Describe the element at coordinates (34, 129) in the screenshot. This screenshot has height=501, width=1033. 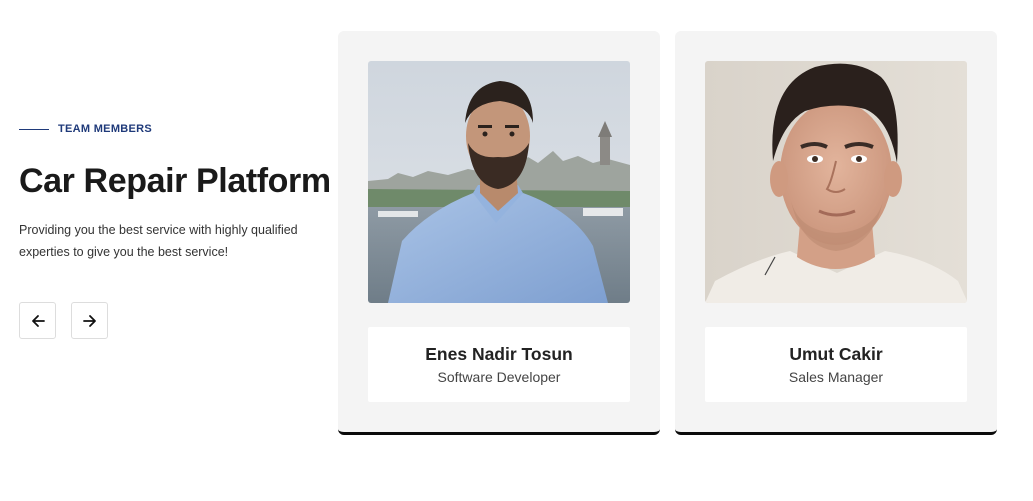
I see `eyebrow-divider` at that location.